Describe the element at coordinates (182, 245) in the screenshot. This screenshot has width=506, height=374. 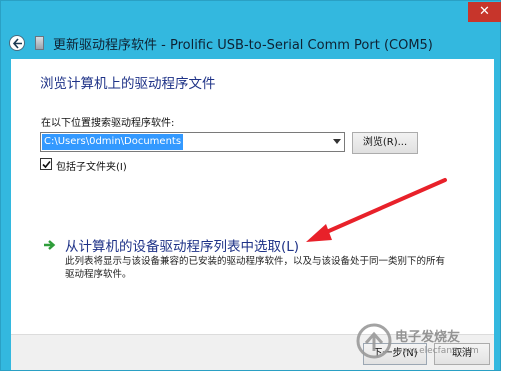
I see `pick-from-list-link: 从计算机的设备驱动程序列表中选取(L)` at that location.